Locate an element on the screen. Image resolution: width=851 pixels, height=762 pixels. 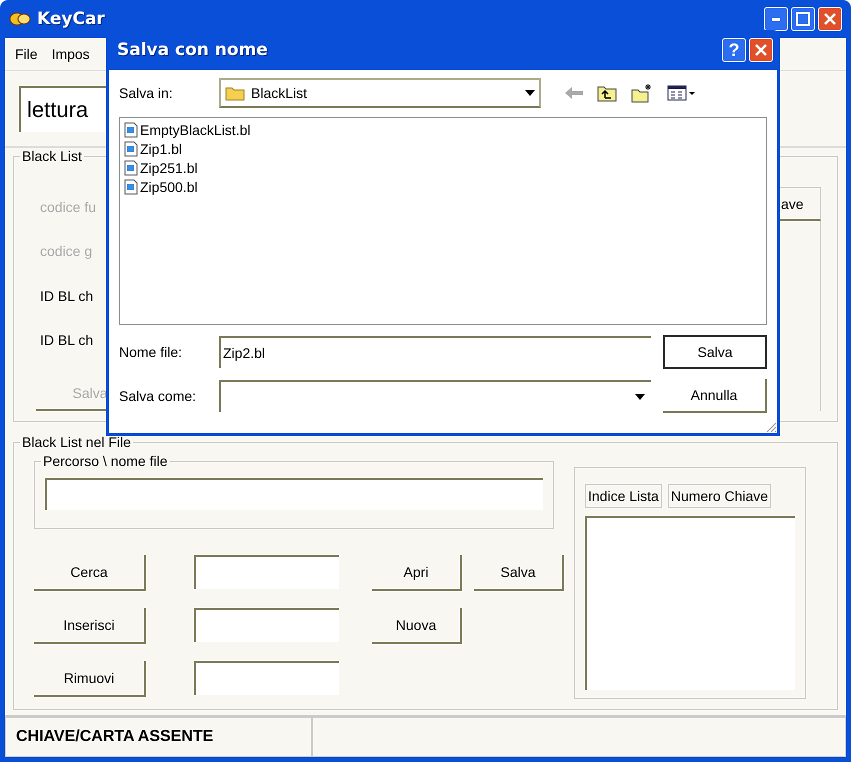
window-title: KeyCar is located at coordinates (71, 19).